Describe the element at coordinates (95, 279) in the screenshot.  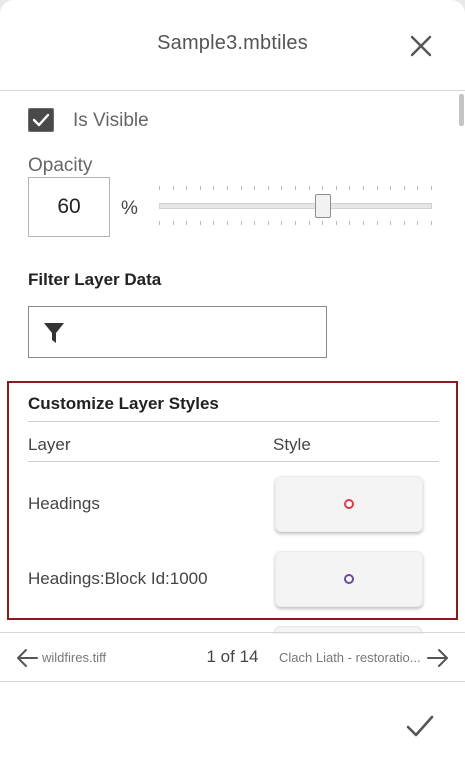
I see `filter-heading: Filter Layer Data` at that location.